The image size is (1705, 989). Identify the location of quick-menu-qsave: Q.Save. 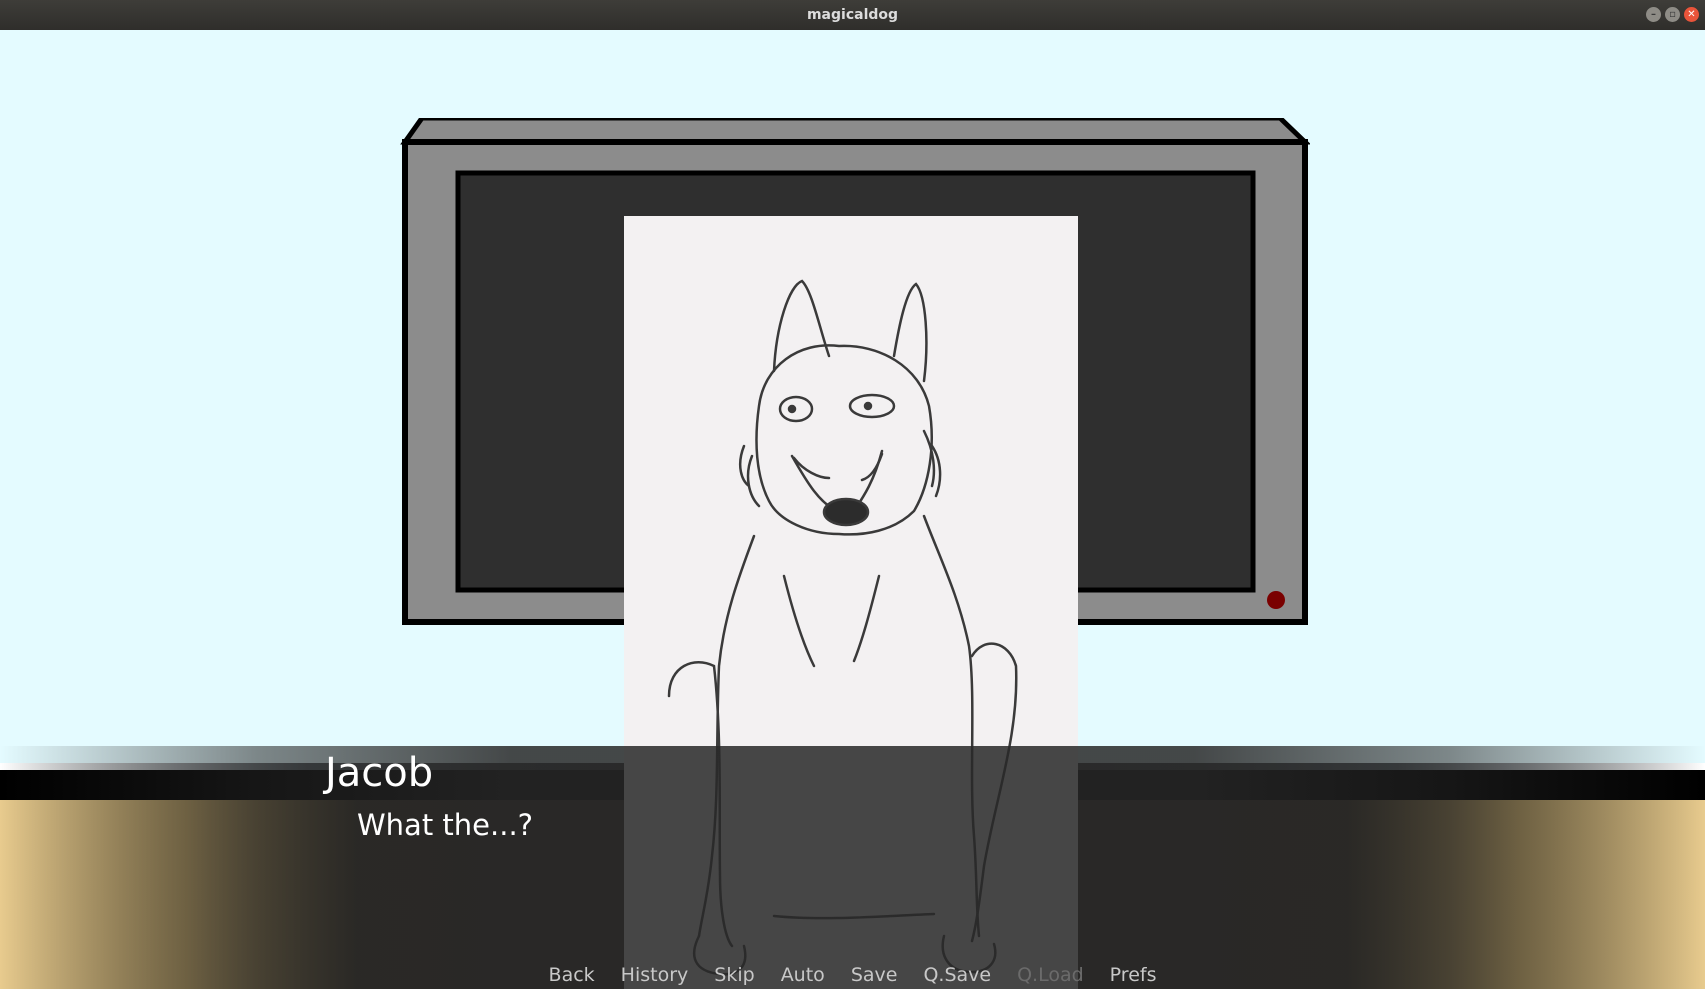
(957, 975).